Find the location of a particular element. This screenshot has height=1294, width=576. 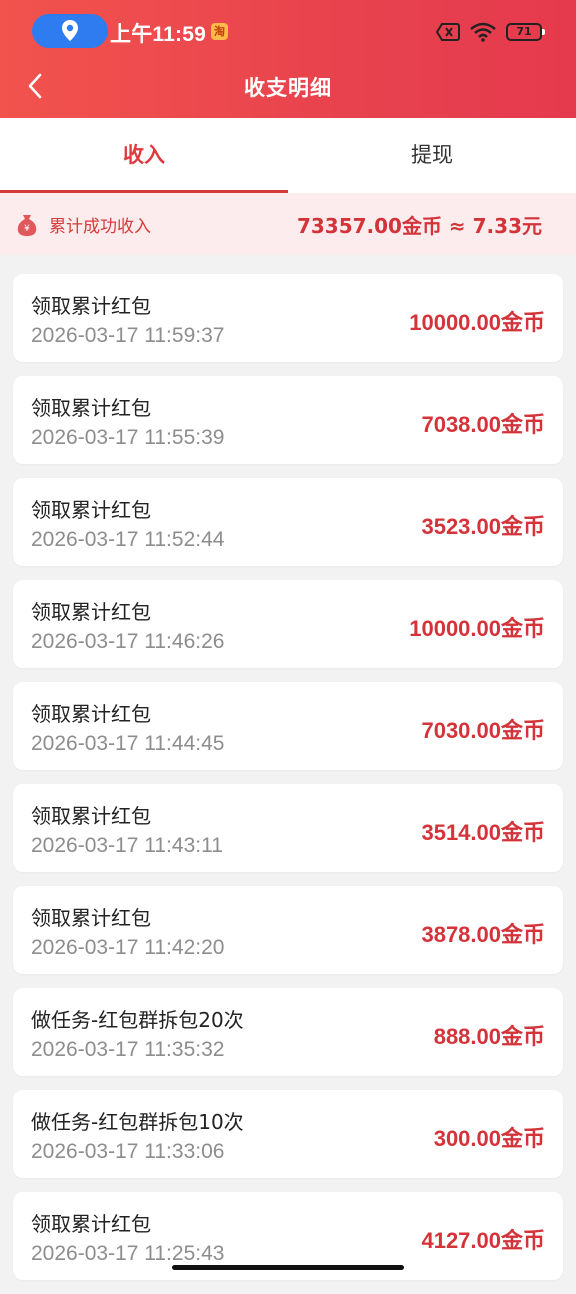

record-amount: 3523.00金币 is located at coordinates (483, 526).